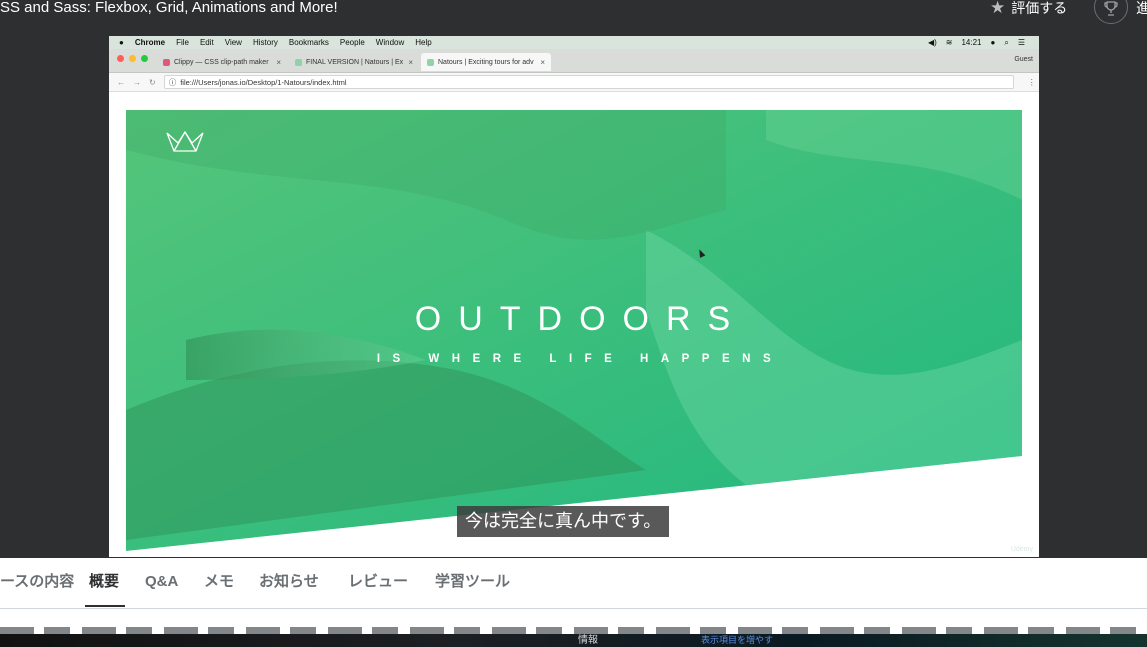 This screenshot has height=647, width=1147. What do you see at coordinates (1021, 549) in the screenshot?
I see `udemy-watermark: Udemy` at bounding box center [1021, 549].